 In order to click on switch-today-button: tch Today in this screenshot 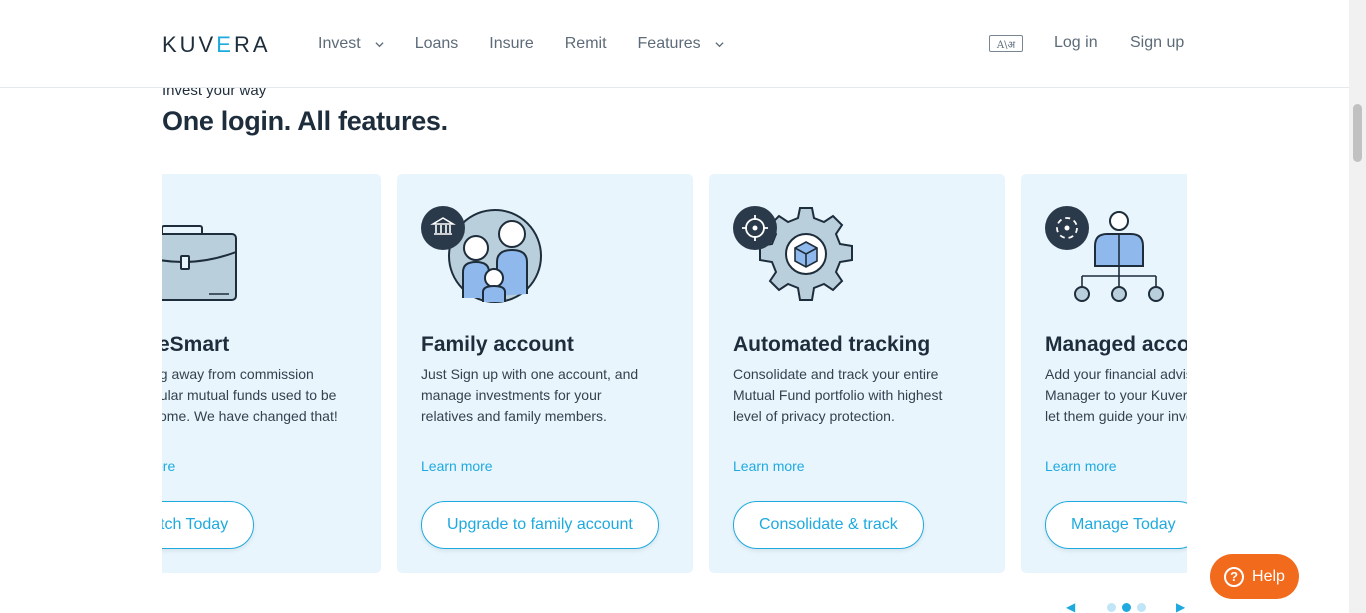, I will do `click(208, 525)`.